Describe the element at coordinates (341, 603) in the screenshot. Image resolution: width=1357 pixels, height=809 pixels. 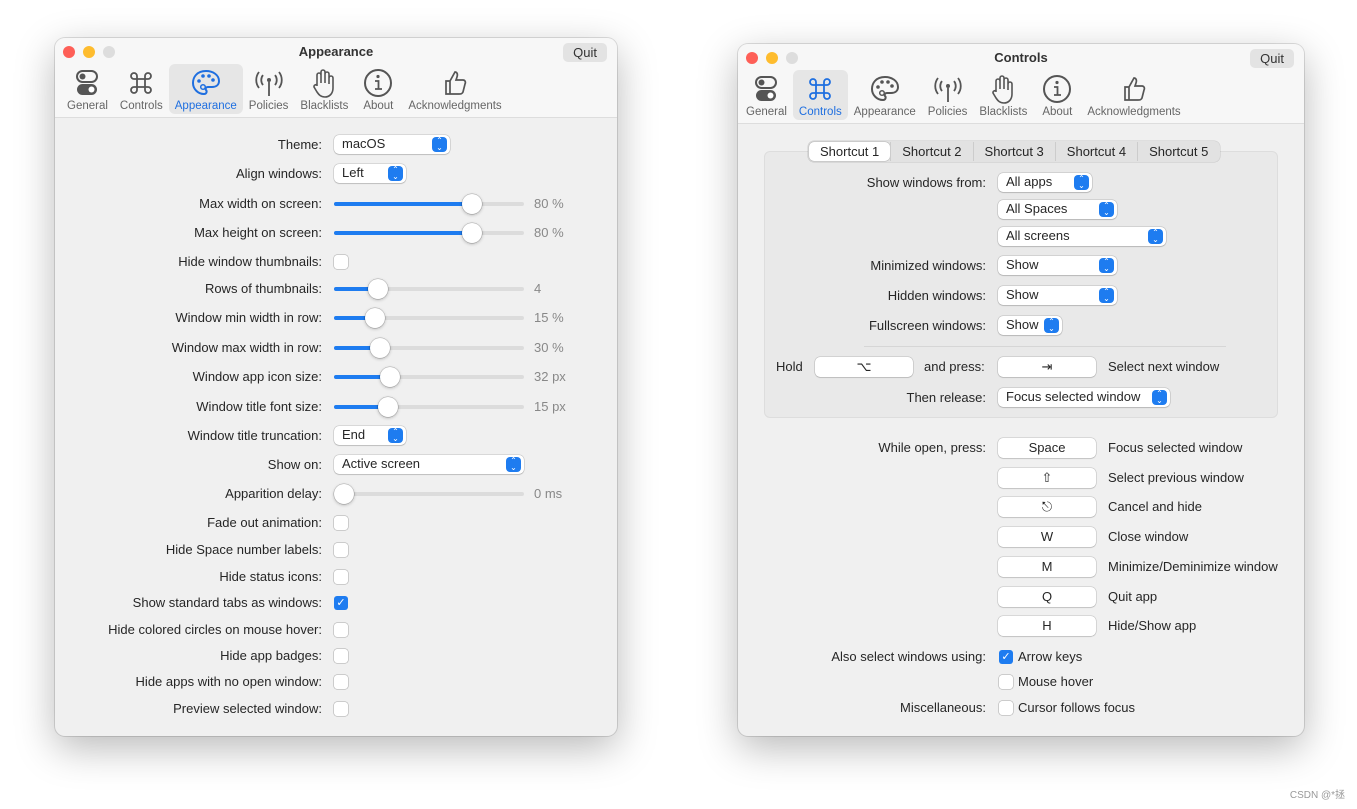
I see `row-checkbox: ✓` at that location.